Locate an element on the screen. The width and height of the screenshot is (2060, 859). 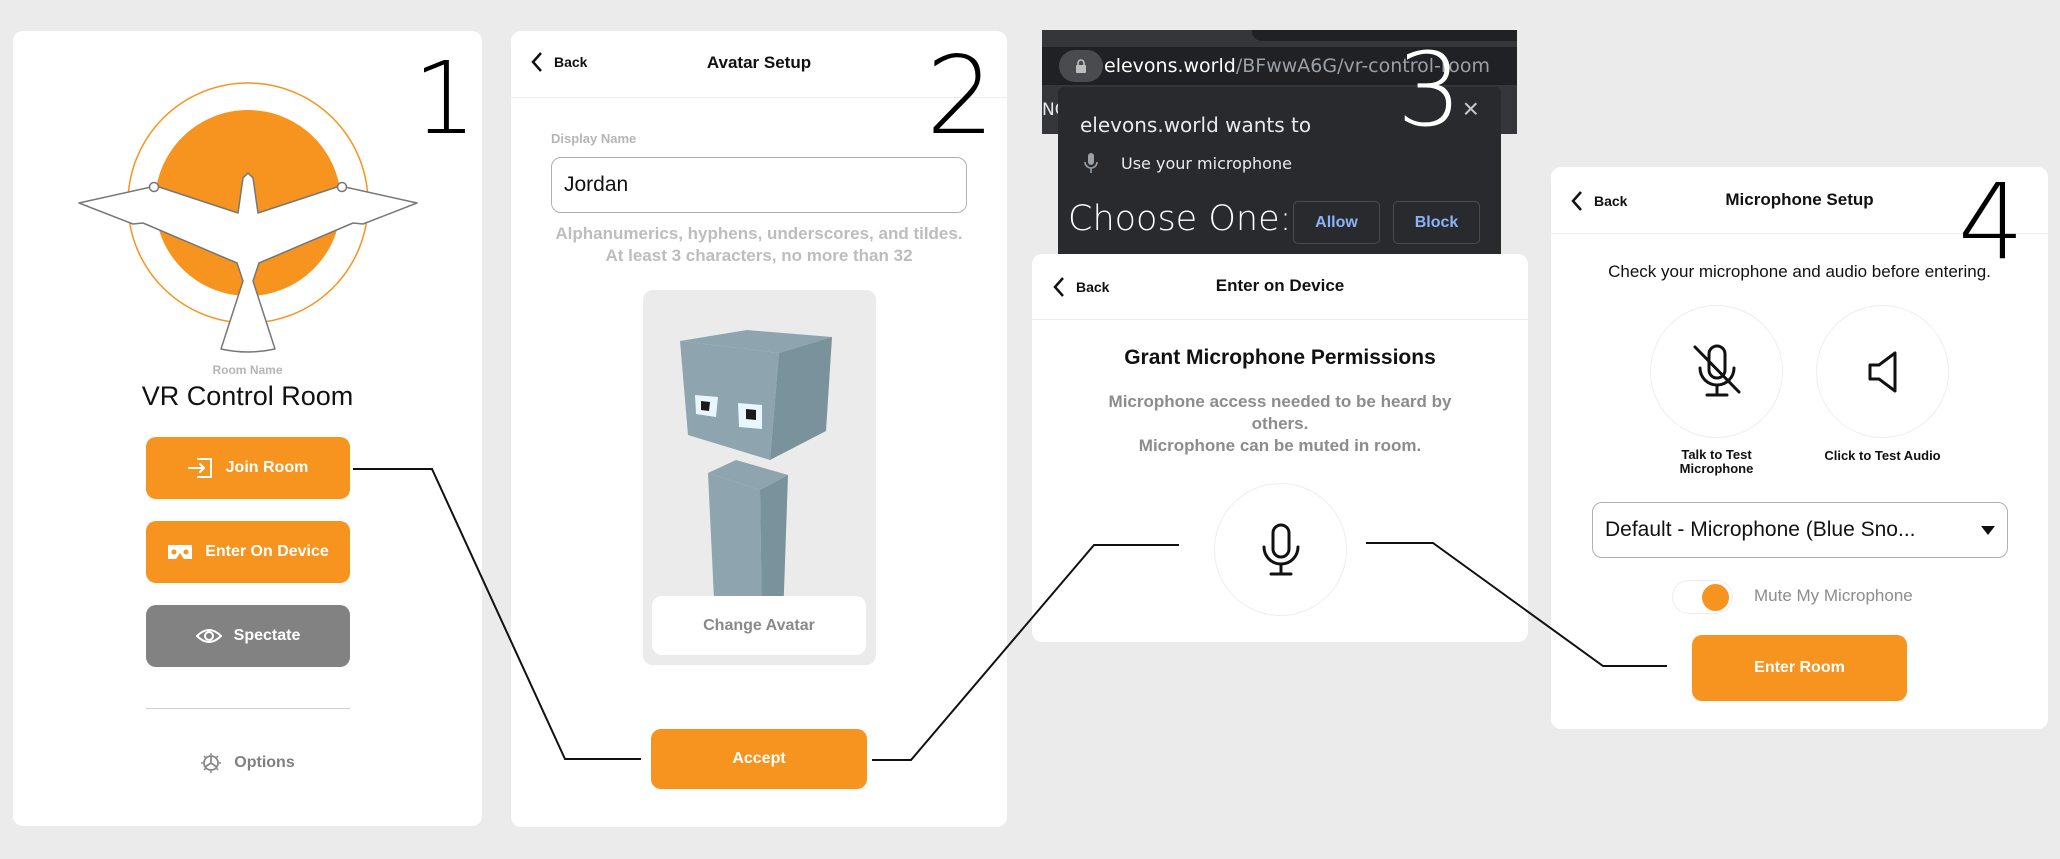
block-label: Block is located at coordinates (1436, 222).